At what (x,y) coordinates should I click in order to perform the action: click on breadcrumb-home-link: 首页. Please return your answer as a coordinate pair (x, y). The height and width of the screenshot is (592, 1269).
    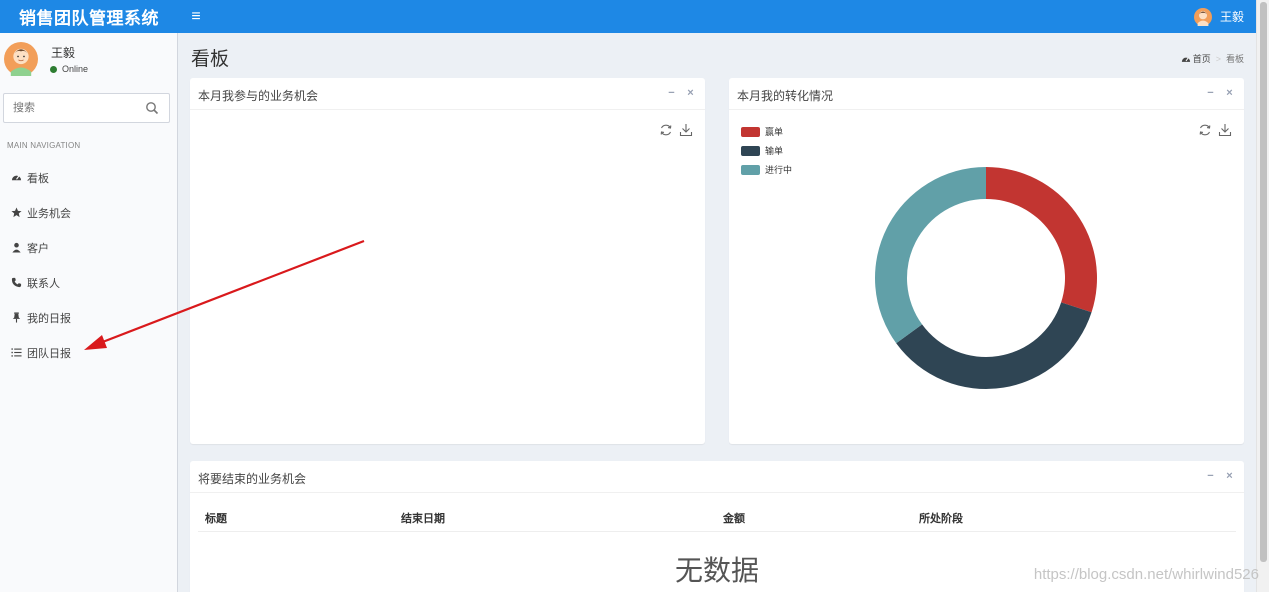
    Looking at the image, I should click on (1202, 58).